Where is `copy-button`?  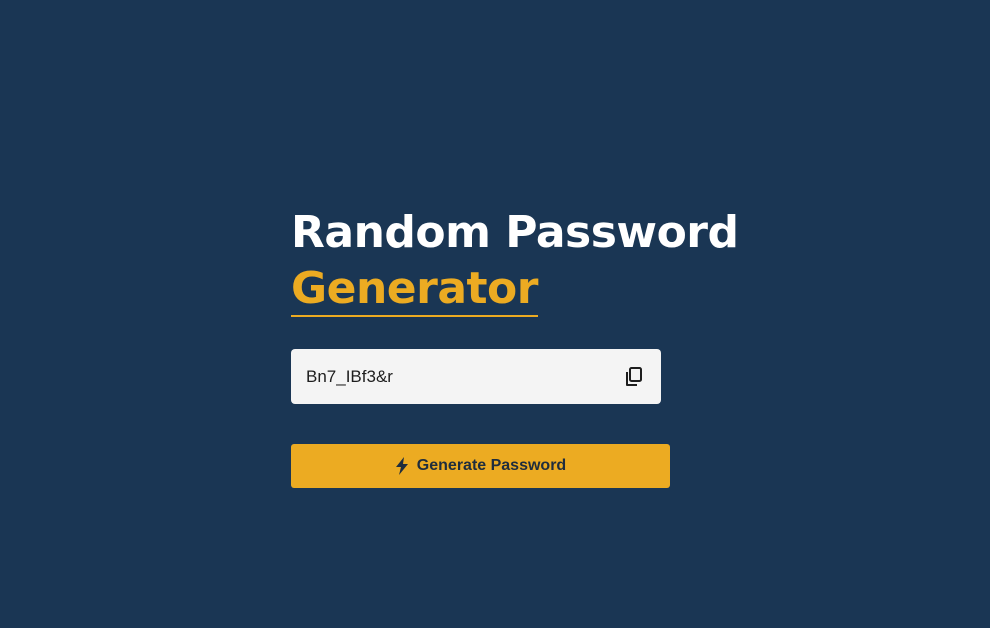 copy-button is located at coordinates (634, 377).